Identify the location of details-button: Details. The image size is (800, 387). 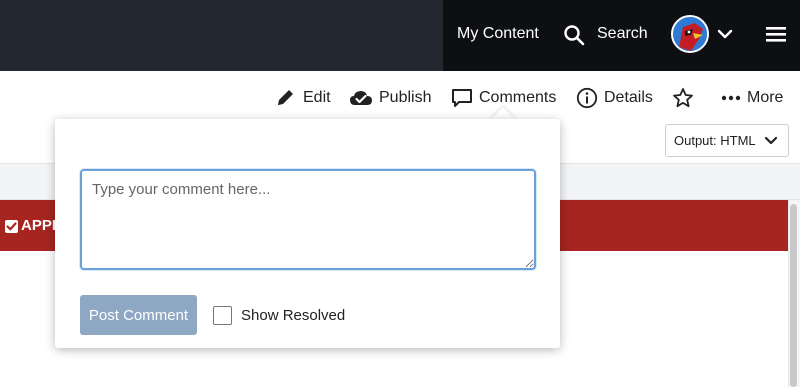
(614, 98).